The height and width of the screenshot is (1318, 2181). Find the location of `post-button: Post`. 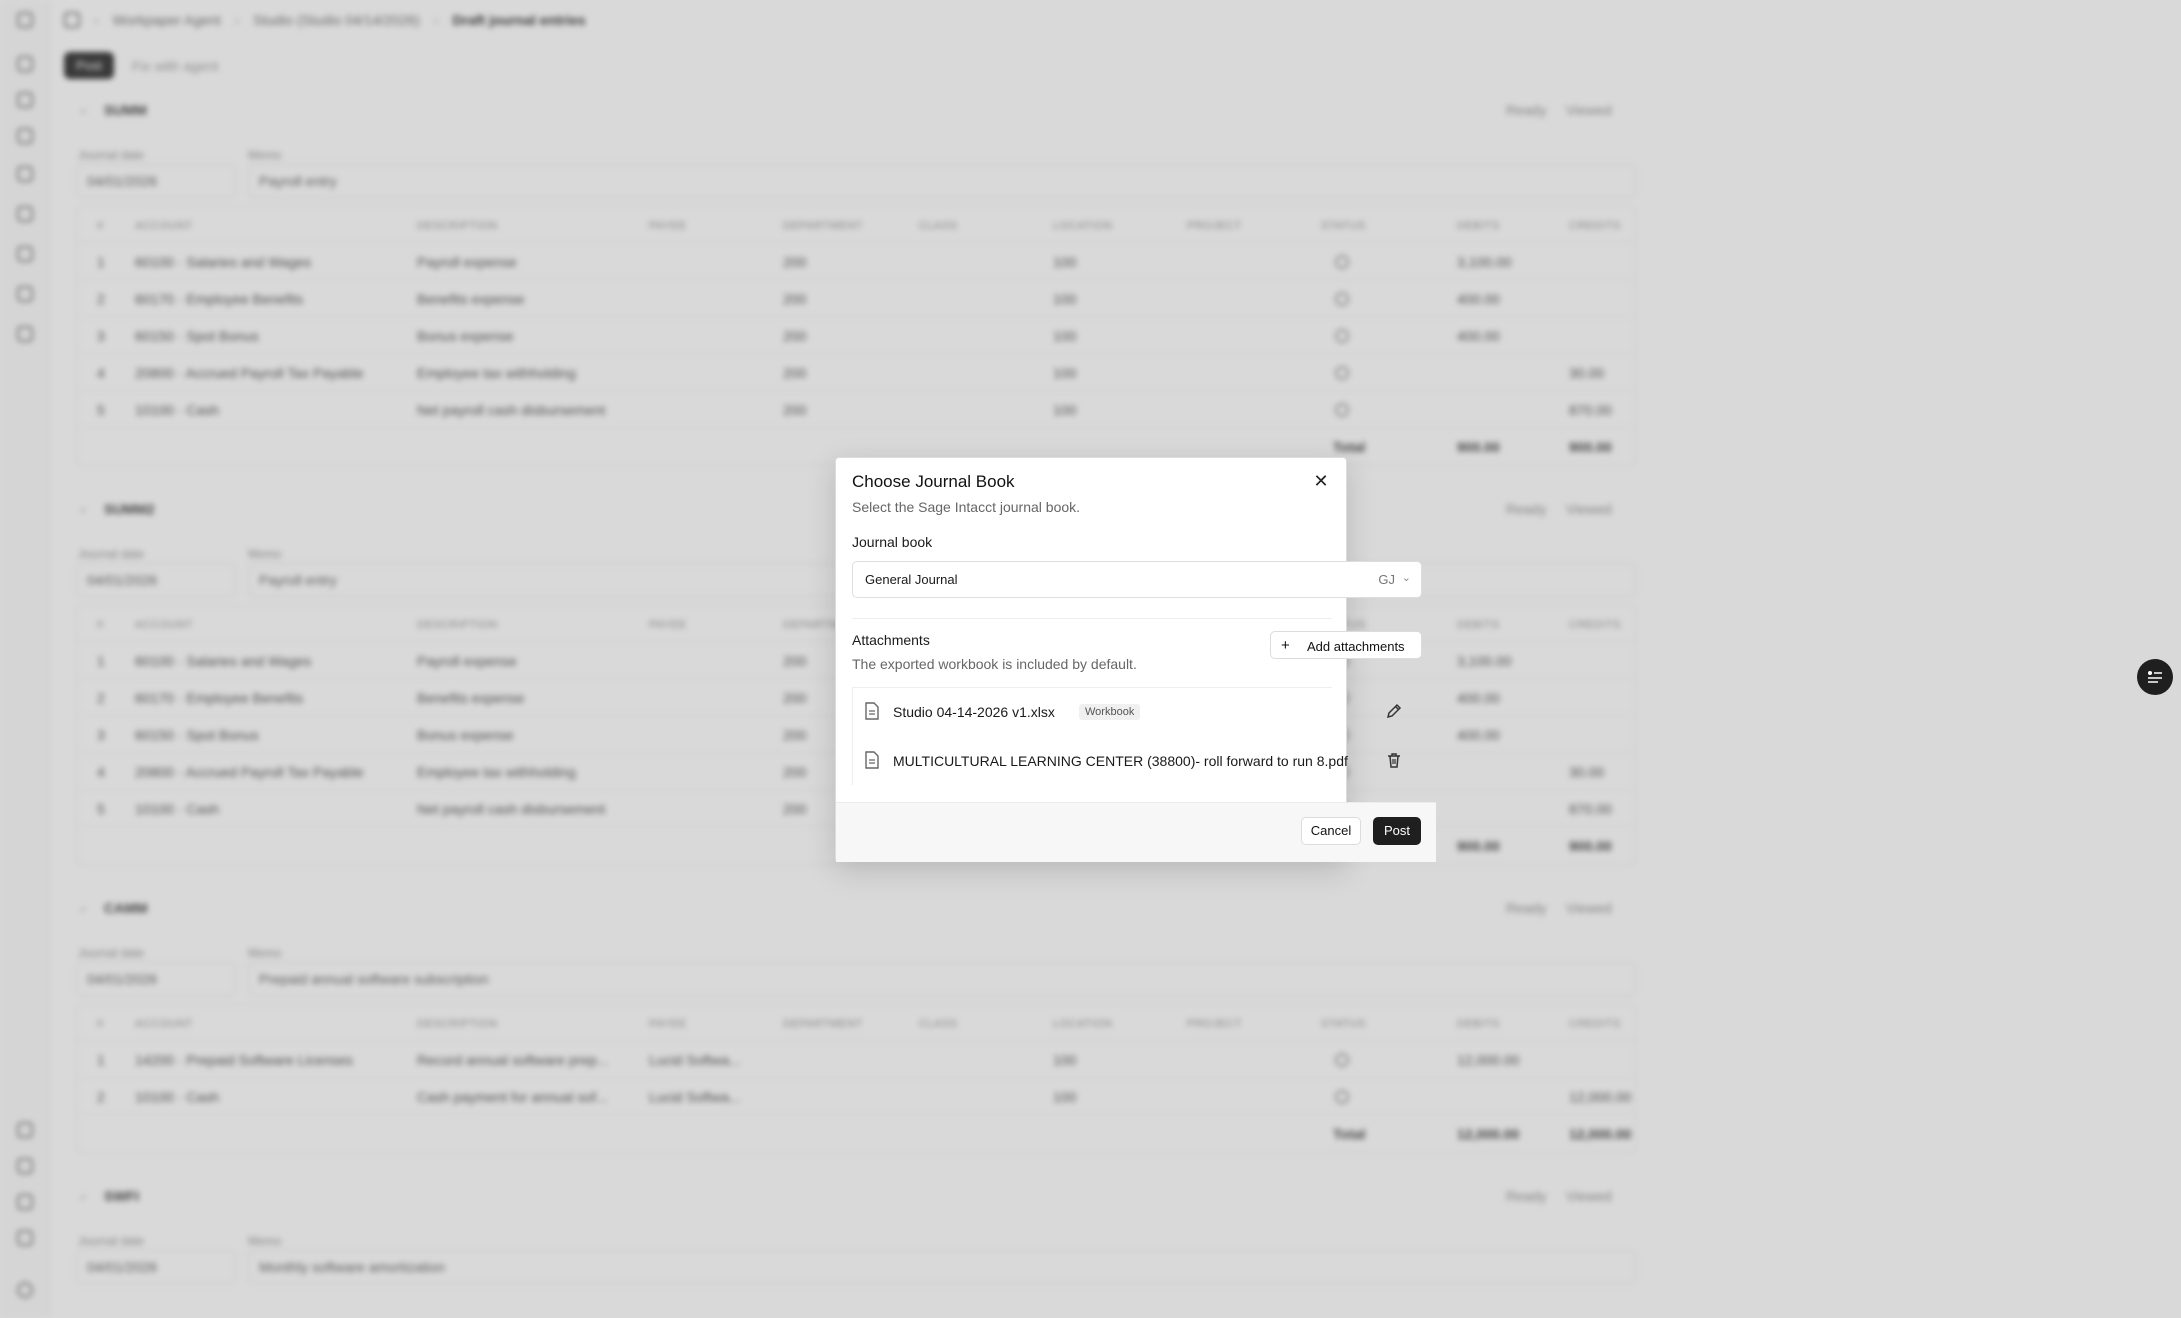

post-button: Post is located at coordinates (1397, 831).